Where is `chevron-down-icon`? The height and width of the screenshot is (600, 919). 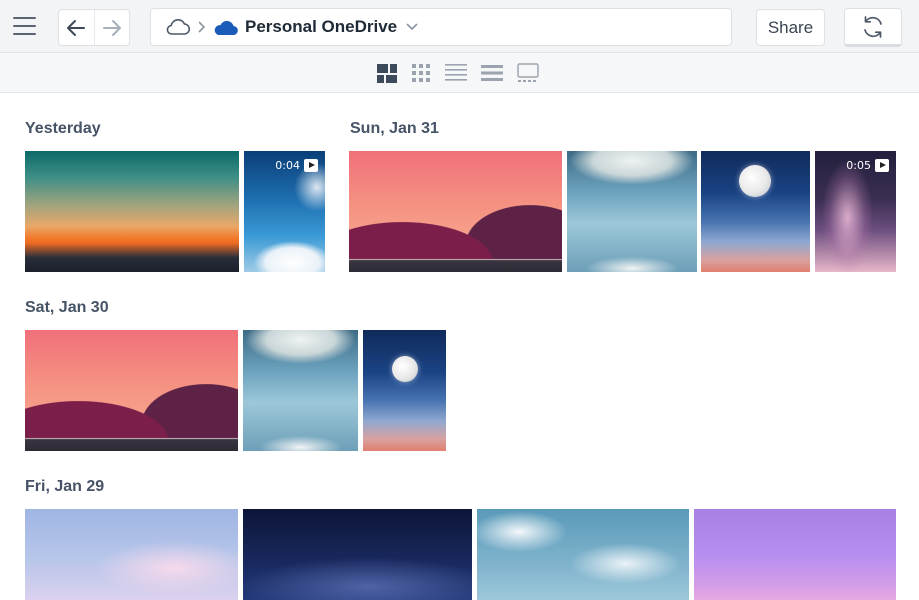
chevron-down-icon is located at coordinates (412, 27).